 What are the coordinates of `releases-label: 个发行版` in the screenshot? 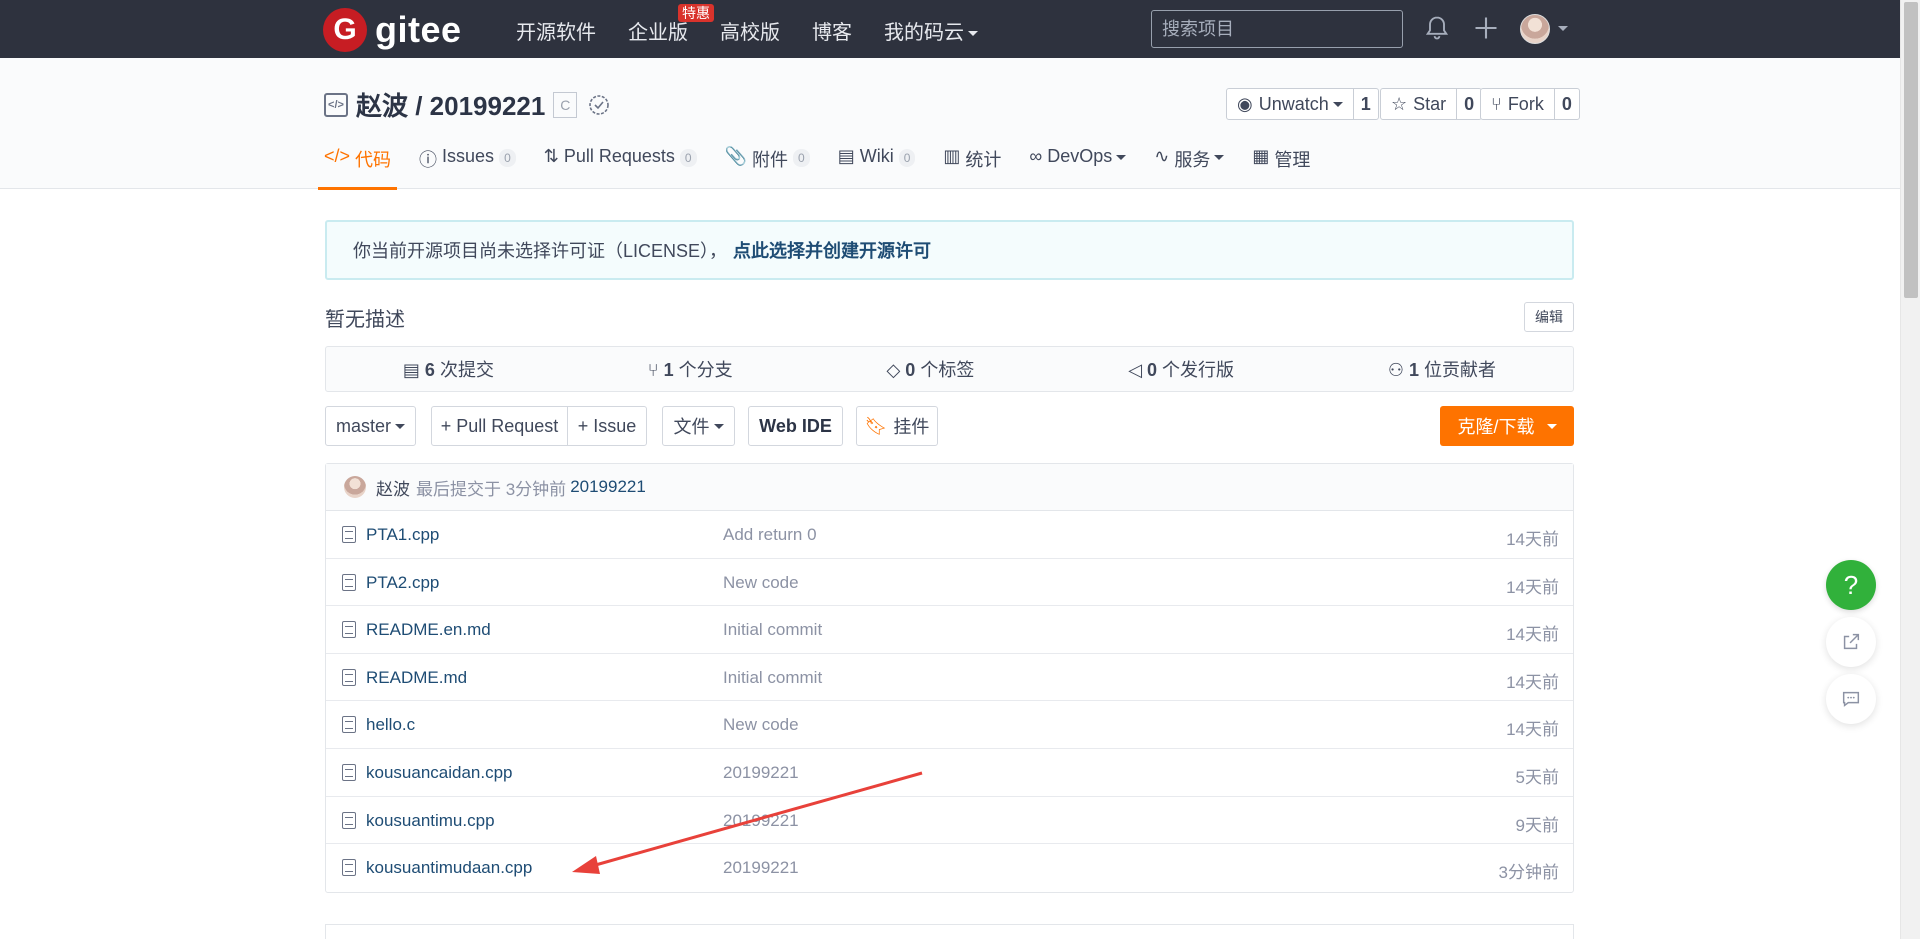 It's located at (1198, 370).